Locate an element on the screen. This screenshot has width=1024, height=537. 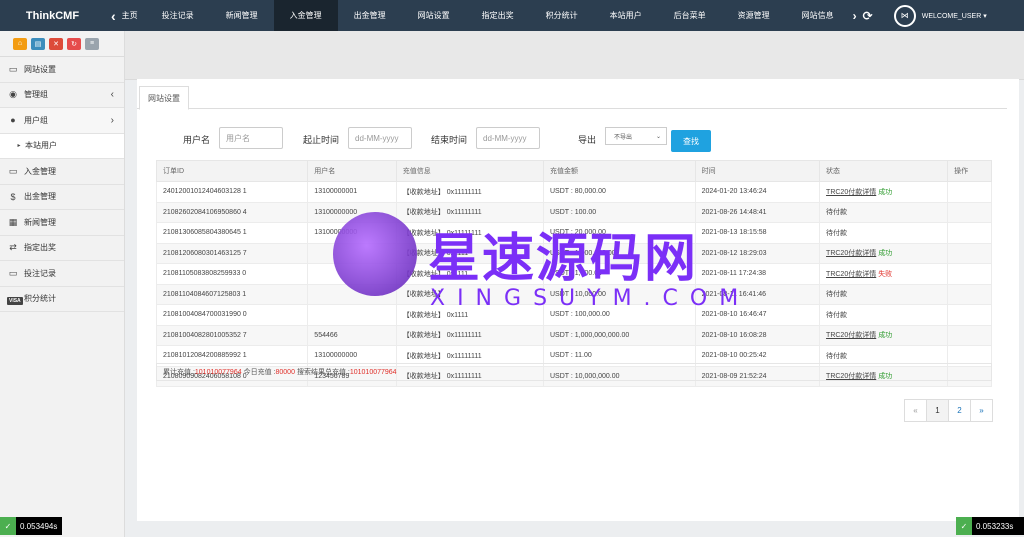
result-value: 101010077964 is located at coordinates (373, 372).